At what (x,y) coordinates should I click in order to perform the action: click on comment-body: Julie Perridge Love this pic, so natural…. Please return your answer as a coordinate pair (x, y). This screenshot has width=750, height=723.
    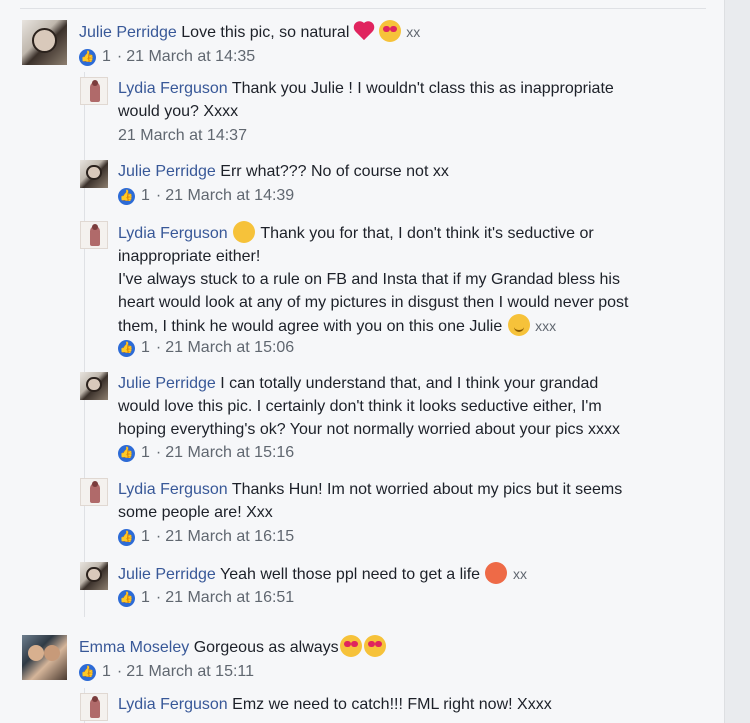
    Looking at the image, I should click on (249, 32).